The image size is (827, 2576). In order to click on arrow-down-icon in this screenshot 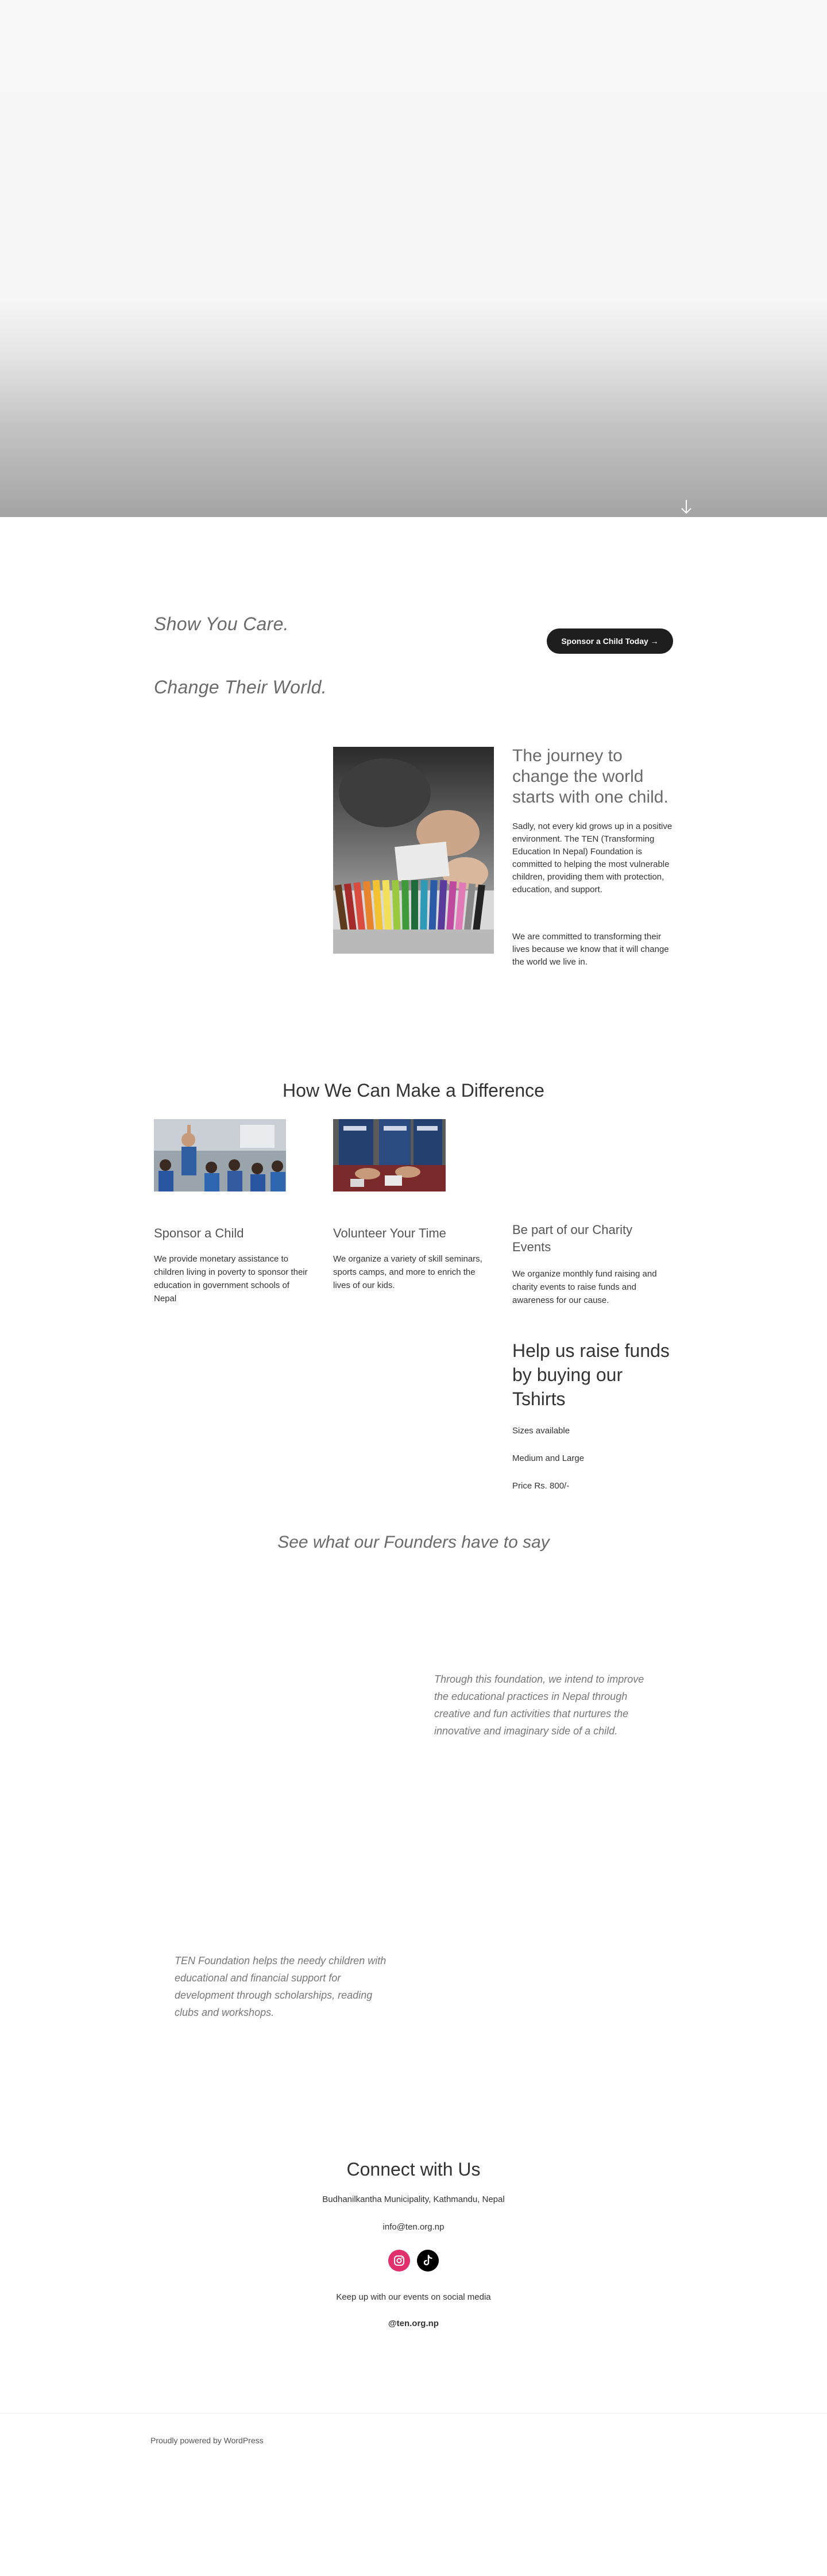, I will do `click(686, 507)`.